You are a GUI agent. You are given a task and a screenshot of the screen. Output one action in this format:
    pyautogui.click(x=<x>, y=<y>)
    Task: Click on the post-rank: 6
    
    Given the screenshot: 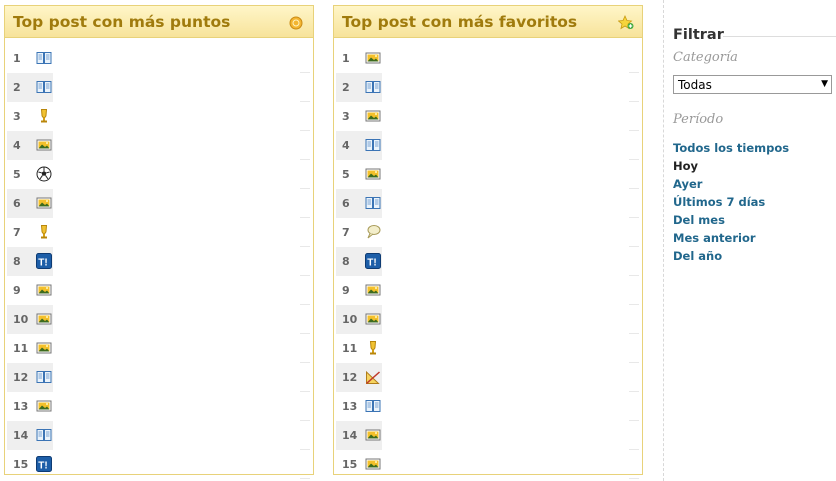 What is the action you would take?
    pyautogui.click(x=17, y=203)
    